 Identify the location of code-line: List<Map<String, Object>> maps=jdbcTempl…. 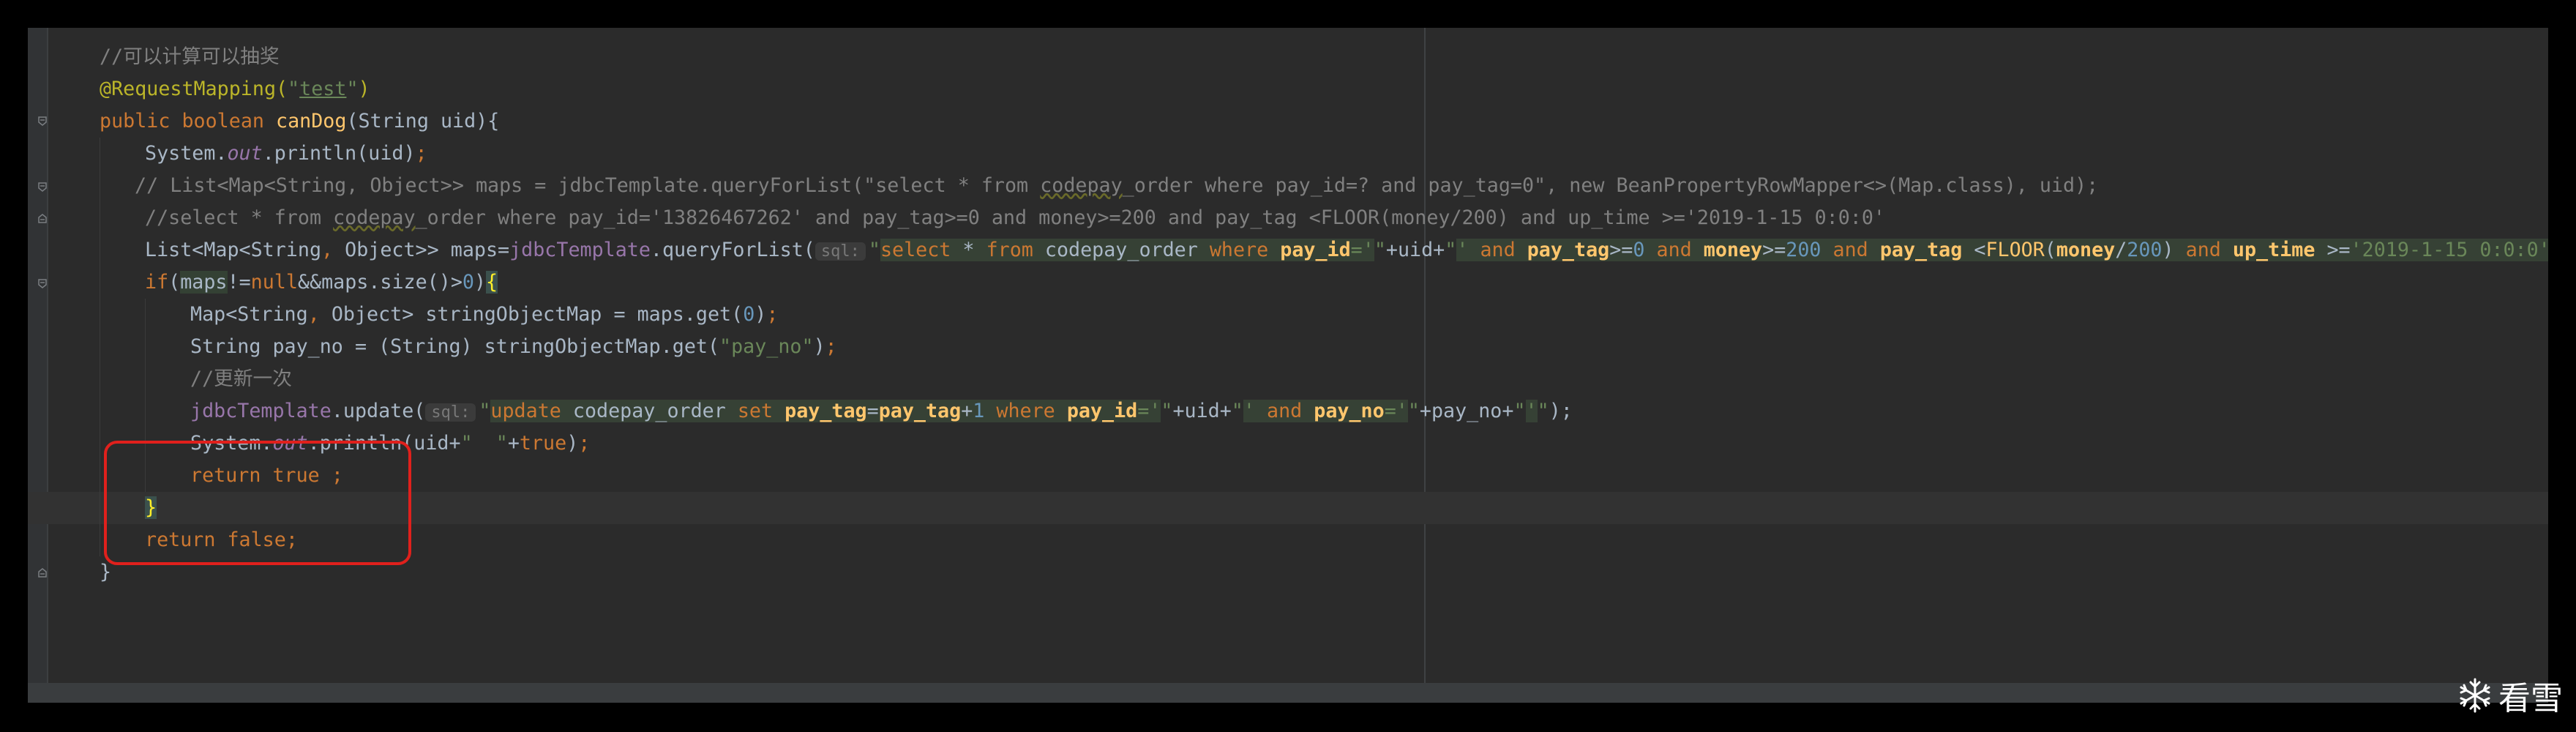
(1288, 250).